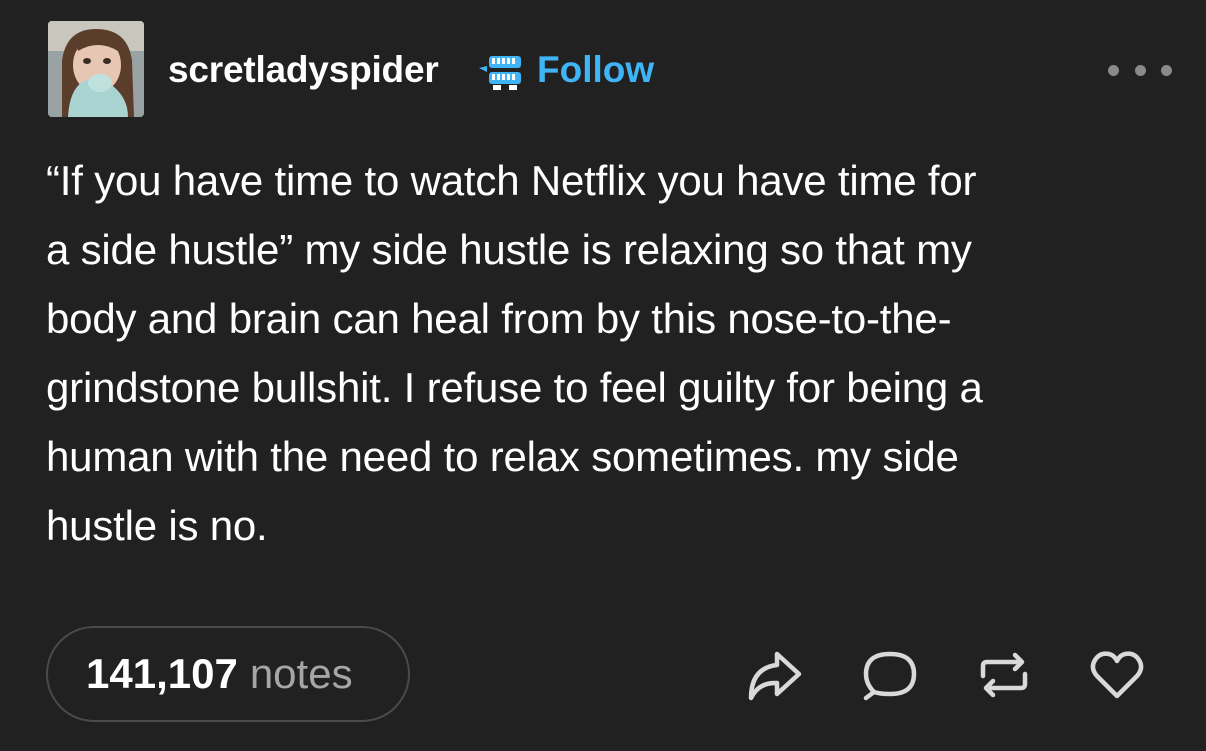  I want to click on chattering-teeth-badge-icon, so click(502, 72).